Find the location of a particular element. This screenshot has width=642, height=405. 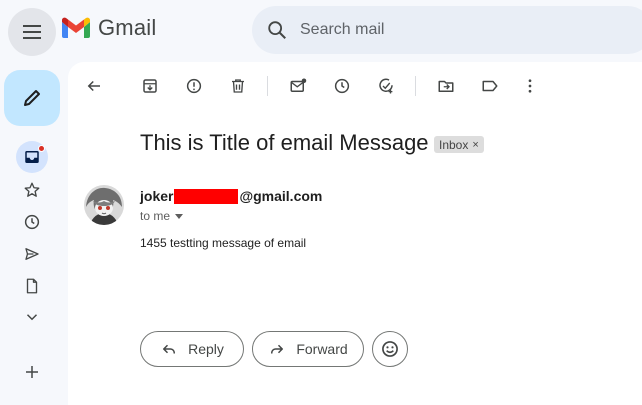

remove-label-button: × is located at coordinates (475, 145).